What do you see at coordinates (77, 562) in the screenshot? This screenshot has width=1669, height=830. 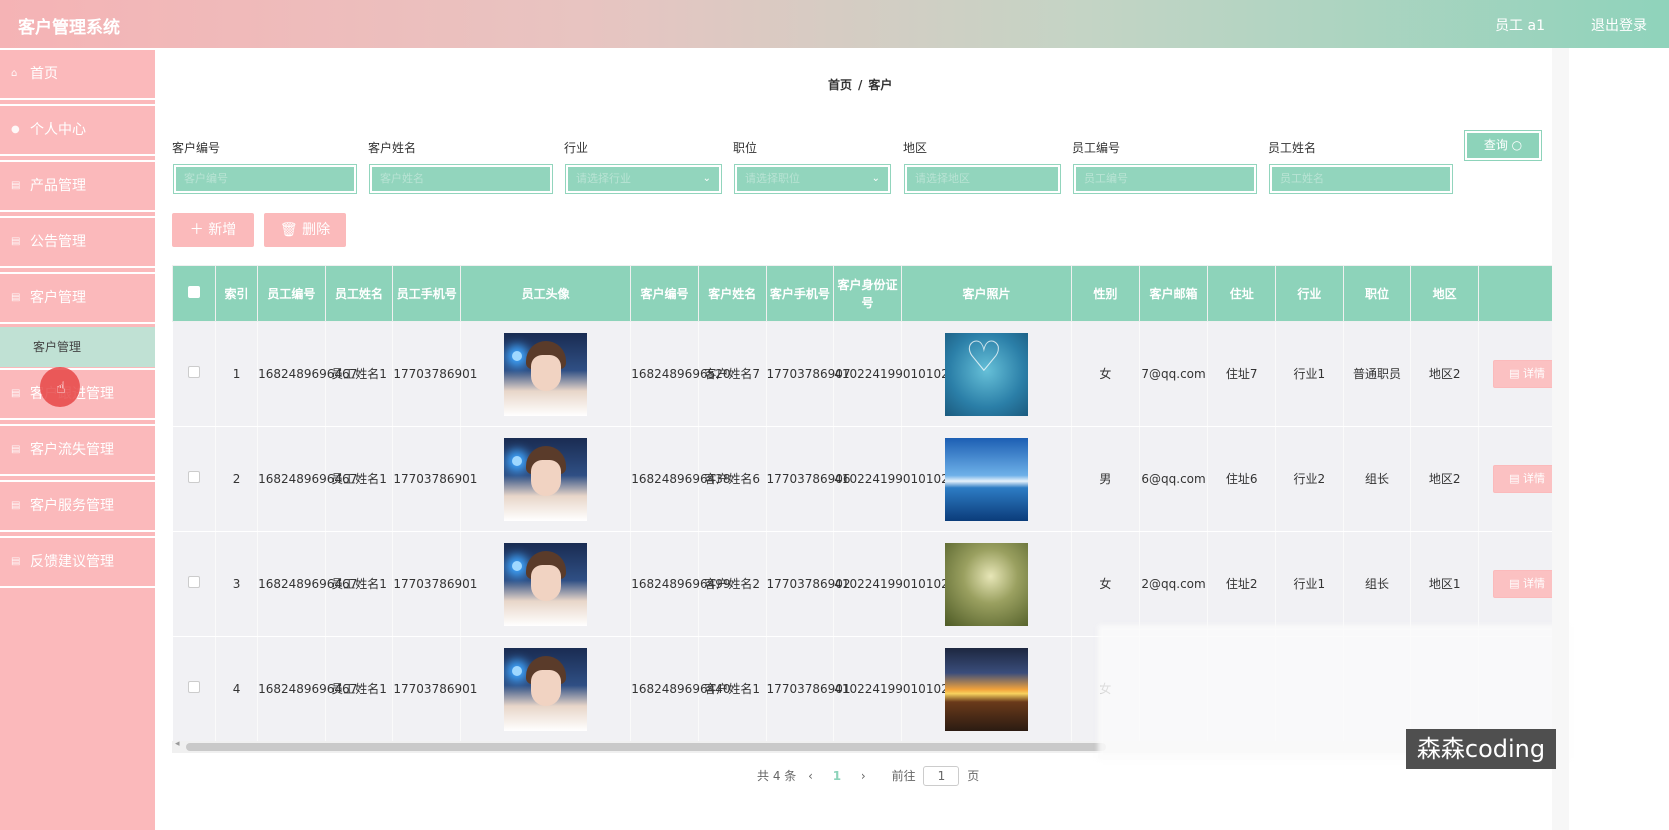 I see `sidebar-item-feedback: ▤ 反馈建议管理` at bounding box center [77, 562].